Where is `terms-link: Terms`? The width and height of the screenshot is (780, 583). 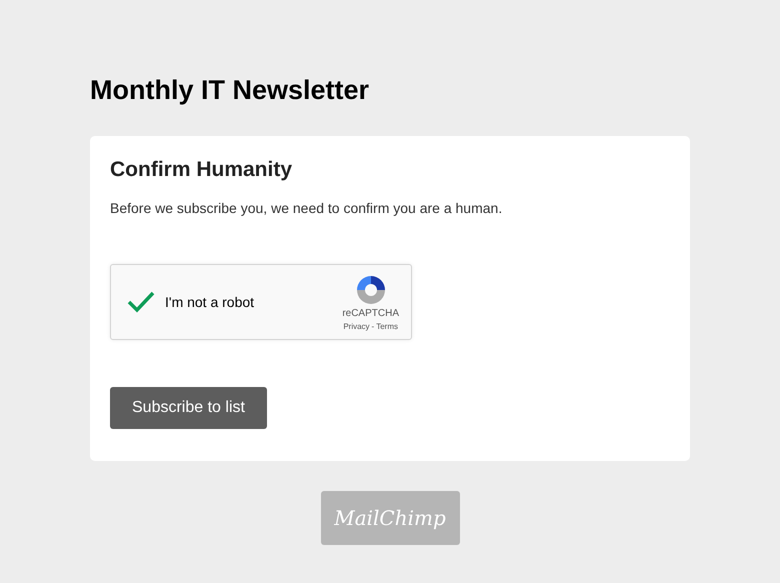 terms-link: Terms is located at coordinates (387, 326).